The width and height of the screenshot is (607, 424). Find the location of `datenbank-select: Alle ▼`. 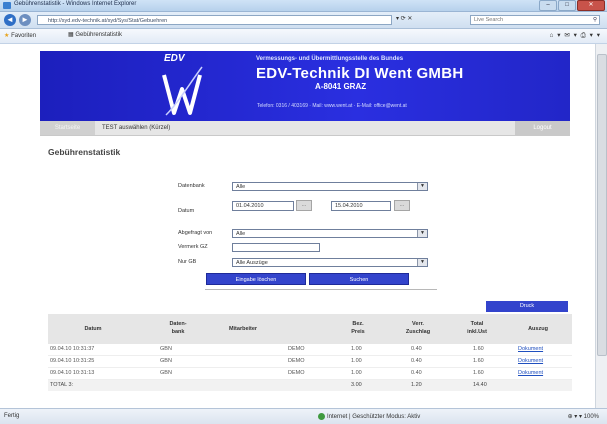

datenbank-select: Alle ▼ is located at coordinates (330, 186).